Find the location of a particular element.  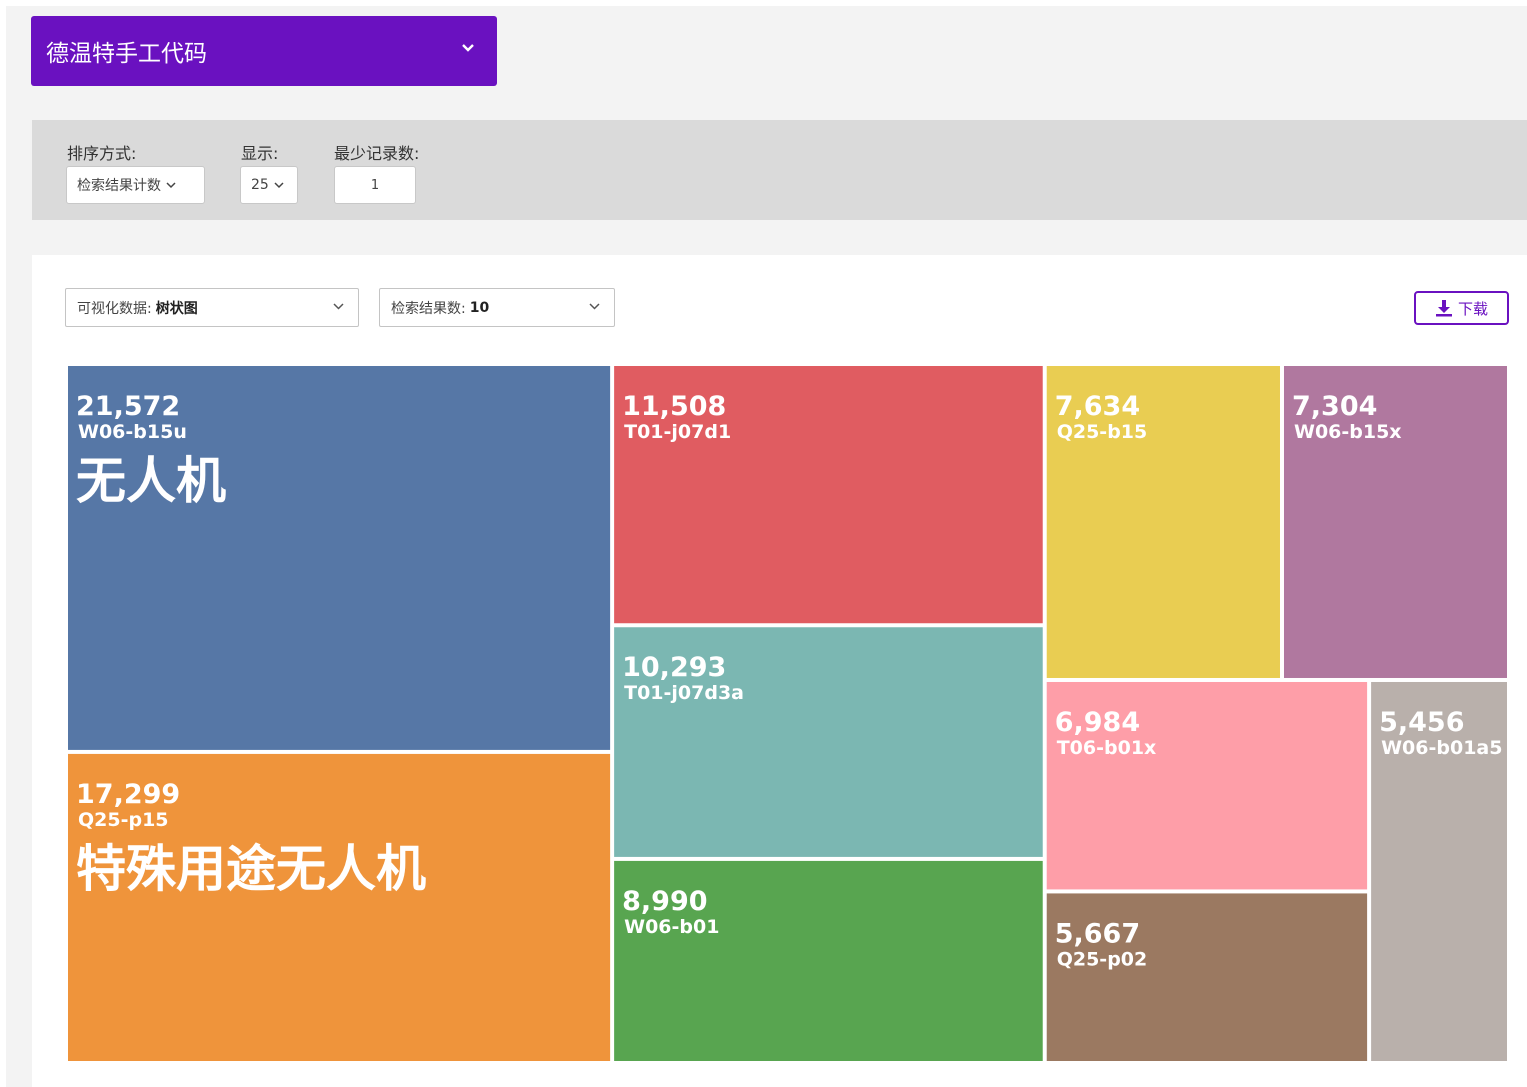

treemap-code-label: Q25-p15 is located at coordinates (123, 820).